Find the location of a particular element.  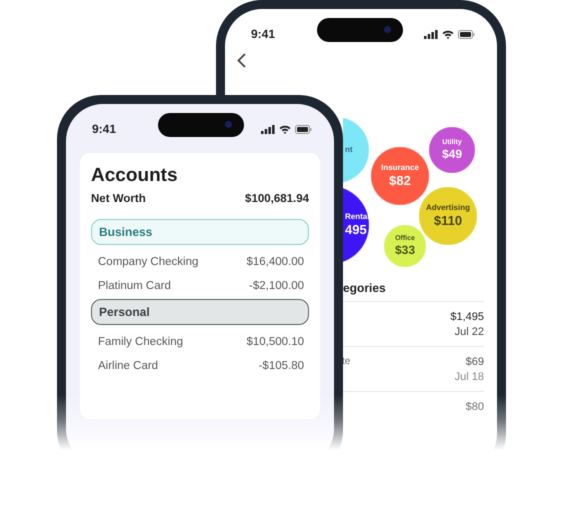

bubble-amount: 495 is located at coordinates (356, 230).